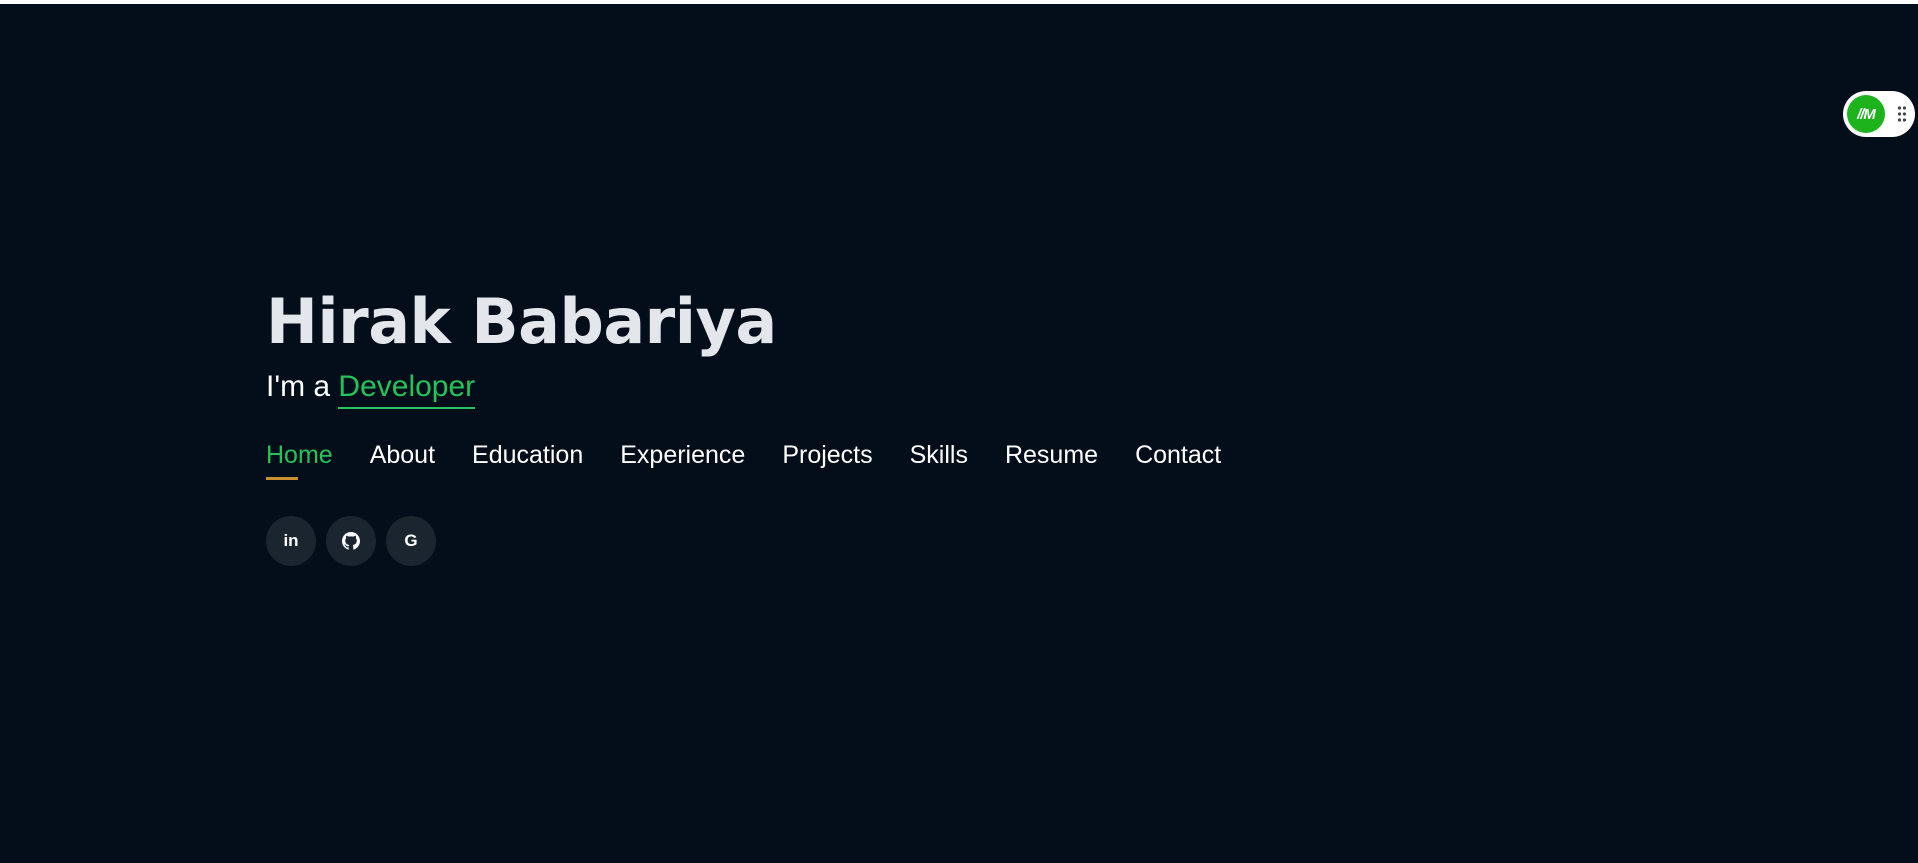 The height and width of the screenshot is (863, 1918). I want to click on google-button: G, so click(411, 541).